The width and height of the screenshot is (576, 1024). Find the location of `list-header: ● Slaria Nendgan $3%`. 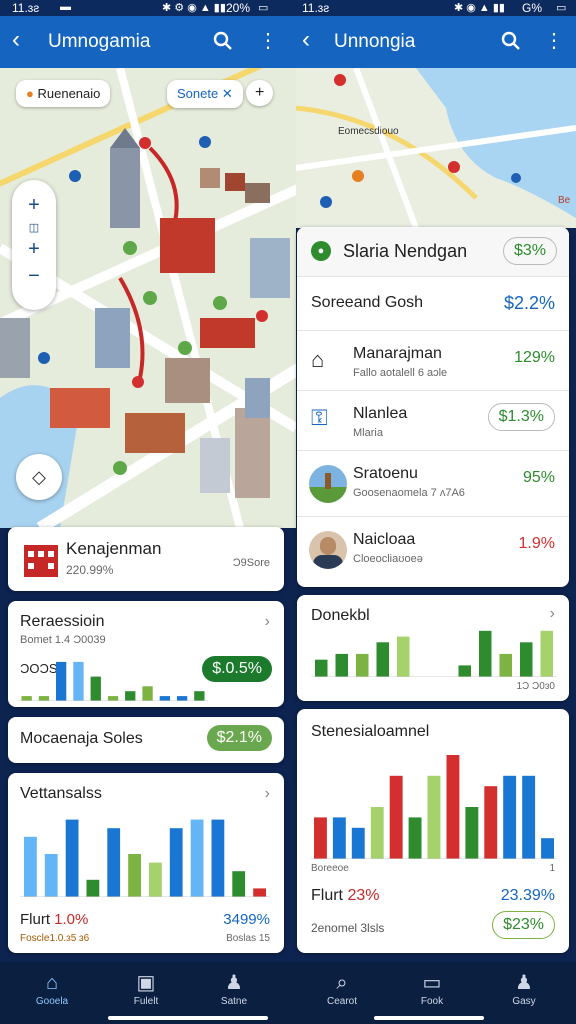

list-header: ● Slaria Nendgan $3% is located at coordinates (433, 252).